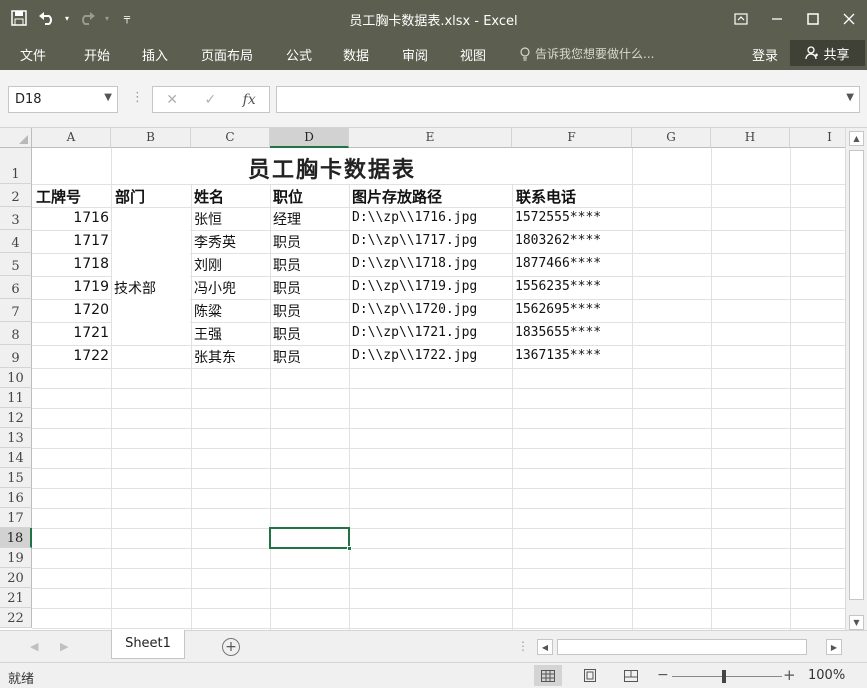 This screenshot has height=688, width=867. What do you see at coordinates (16, 538) in the screenshot?
I see `row-header-18: 18` at bounding box center [16, 538].